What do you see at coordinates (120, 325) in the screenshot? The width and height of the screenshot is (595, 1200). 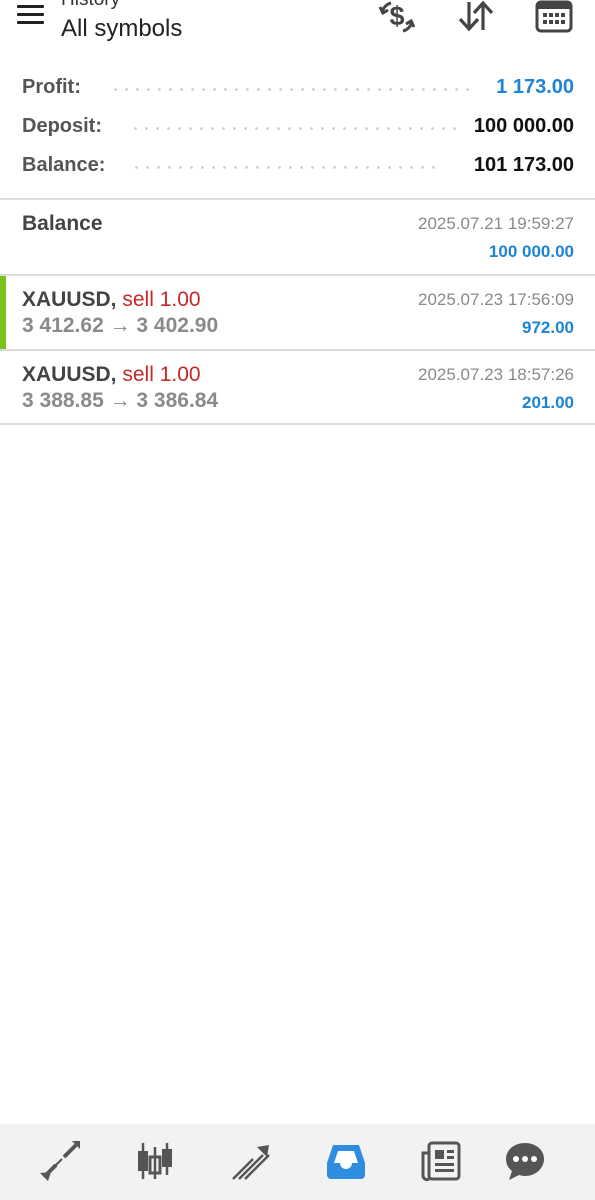 I see `deal-prices: 3 412.62 → 3 402.90` at bounding box center [120, 325].